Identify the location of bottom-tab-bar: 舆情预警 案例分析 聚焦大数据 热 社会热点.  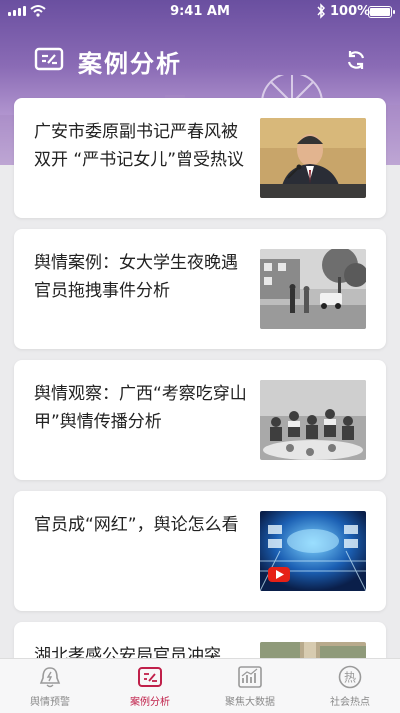
(200, 685).